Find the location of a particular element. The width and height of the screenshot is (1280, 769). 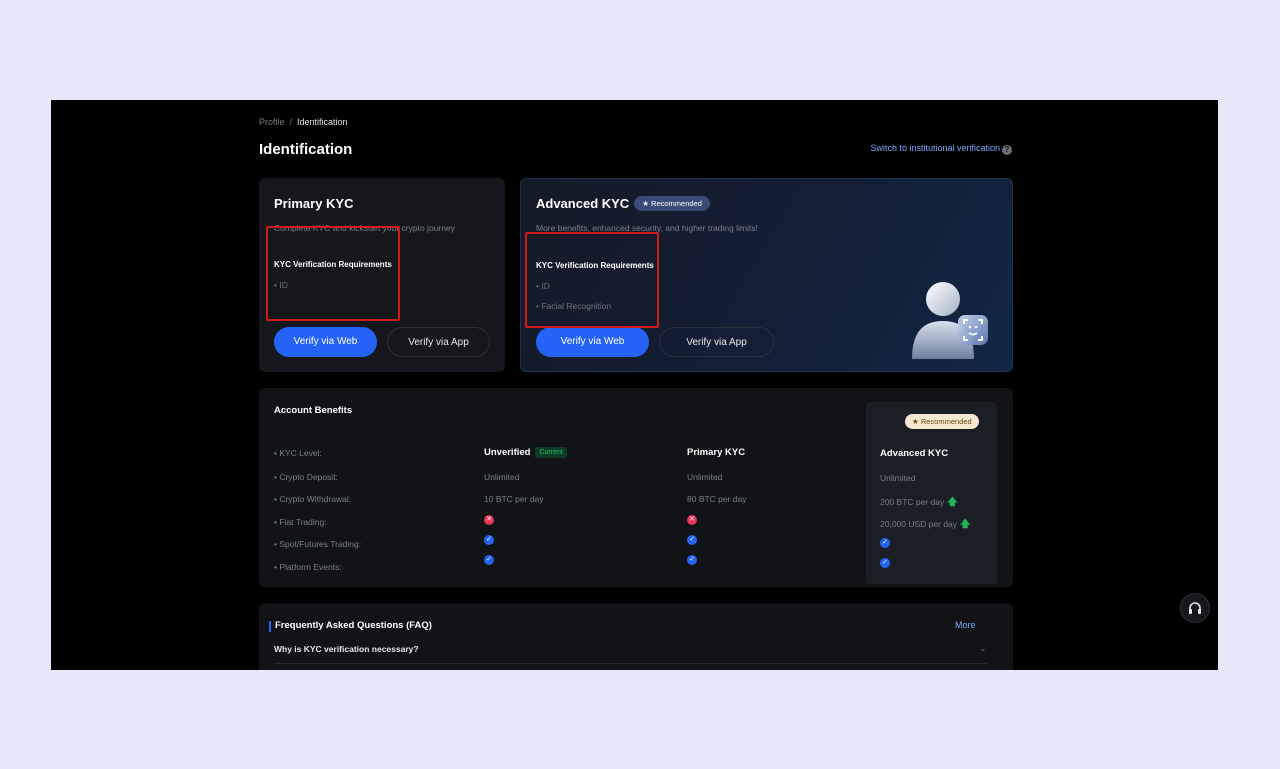

switch-institutional-link: Switch to institutional verification? is located at coordinates (911, 149).